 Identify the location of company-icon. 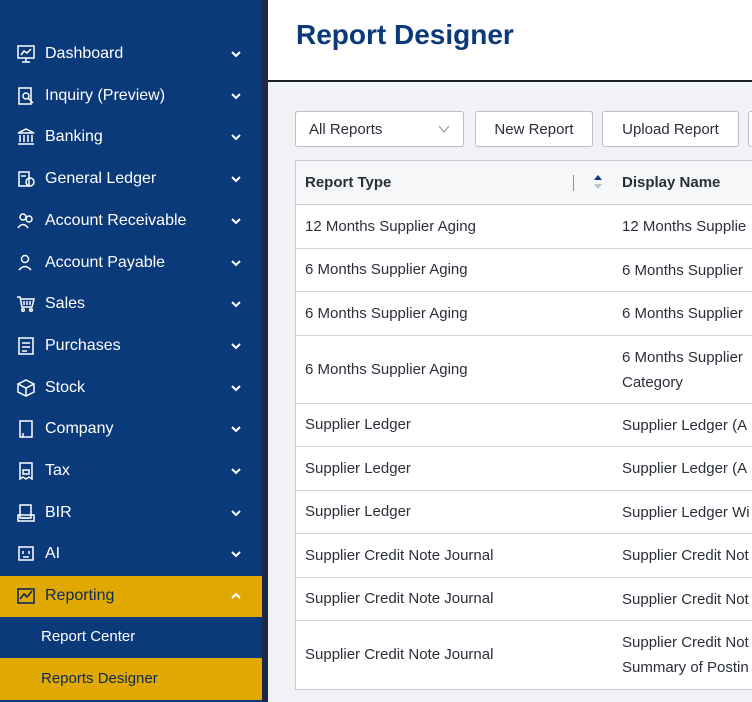
(26, 429).